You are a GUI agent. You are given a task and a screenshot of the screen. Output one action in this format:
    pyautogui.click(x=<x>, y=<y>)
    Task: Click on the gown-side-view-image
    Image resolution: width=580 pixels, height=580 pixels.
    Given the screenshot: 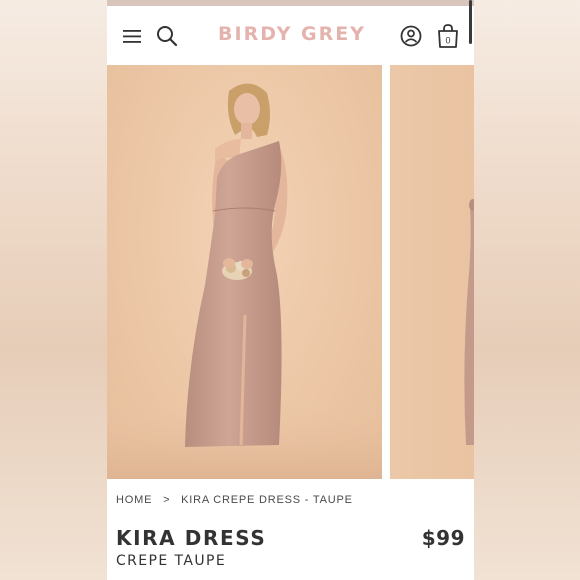 What is the action you would take?
    pyautogui.click(x=469, y=322)
    